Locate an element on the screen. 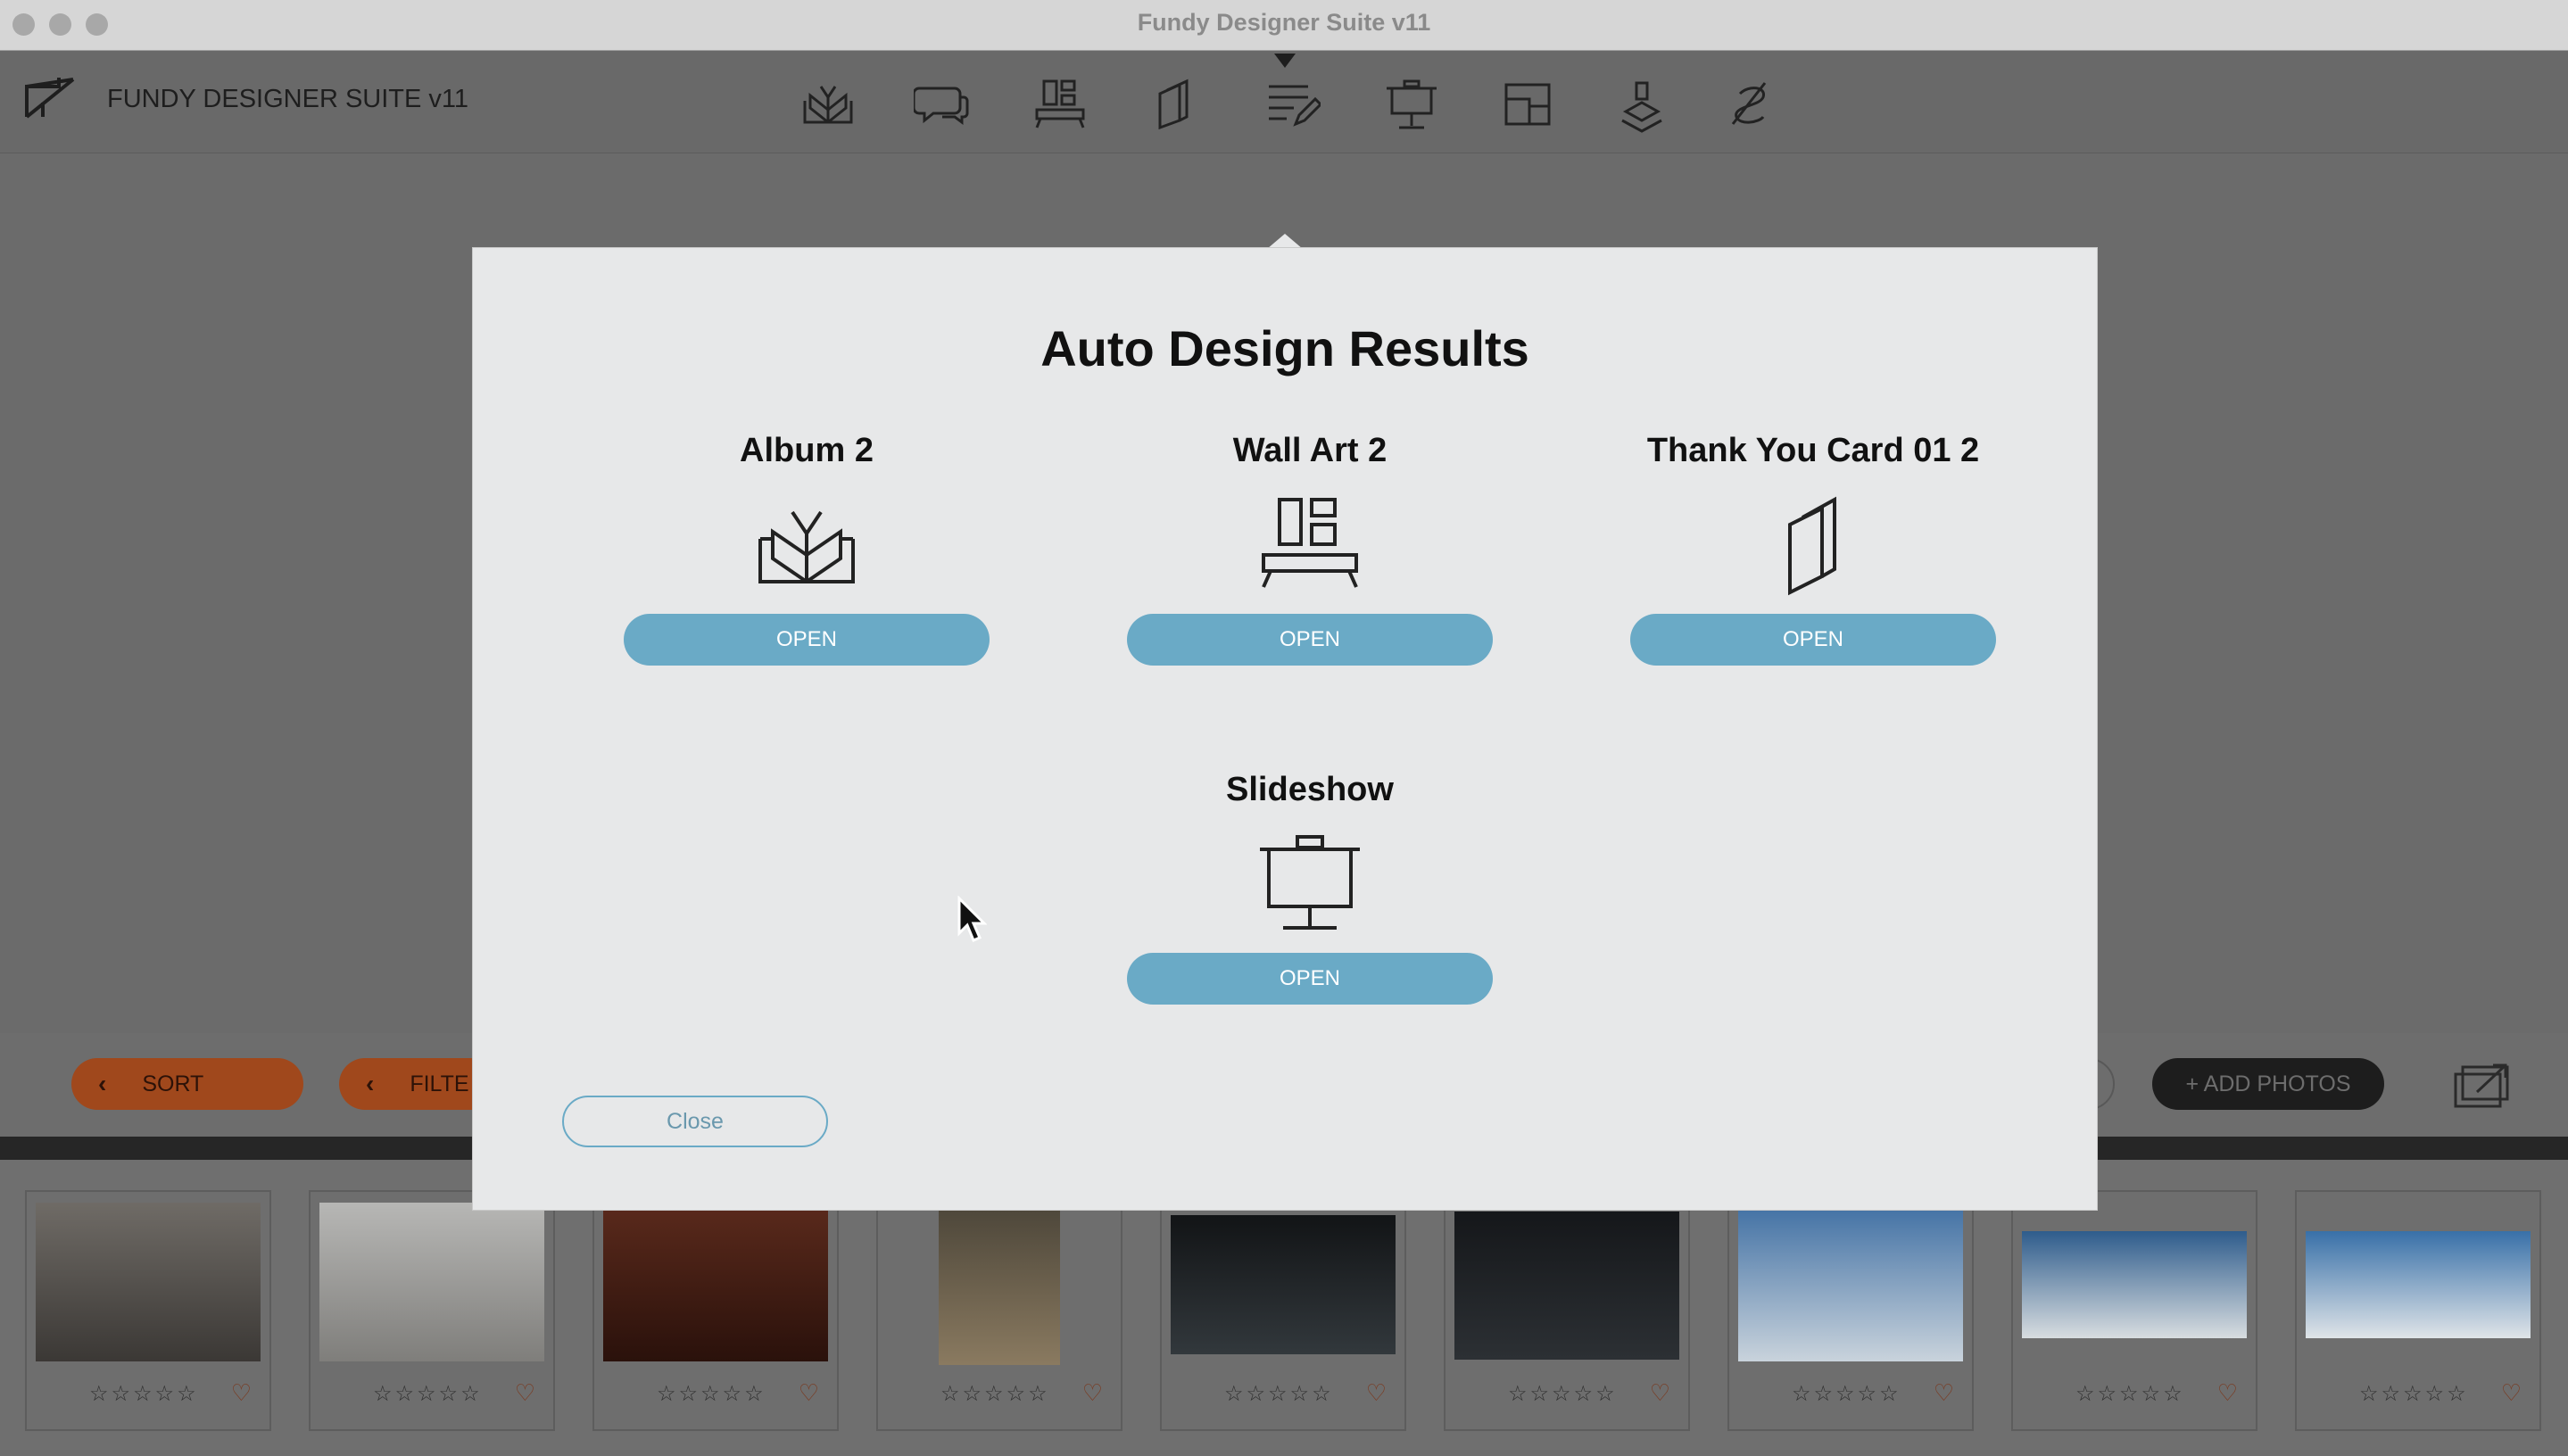  fundy-logo-icon is located at coordinates (50, 98).